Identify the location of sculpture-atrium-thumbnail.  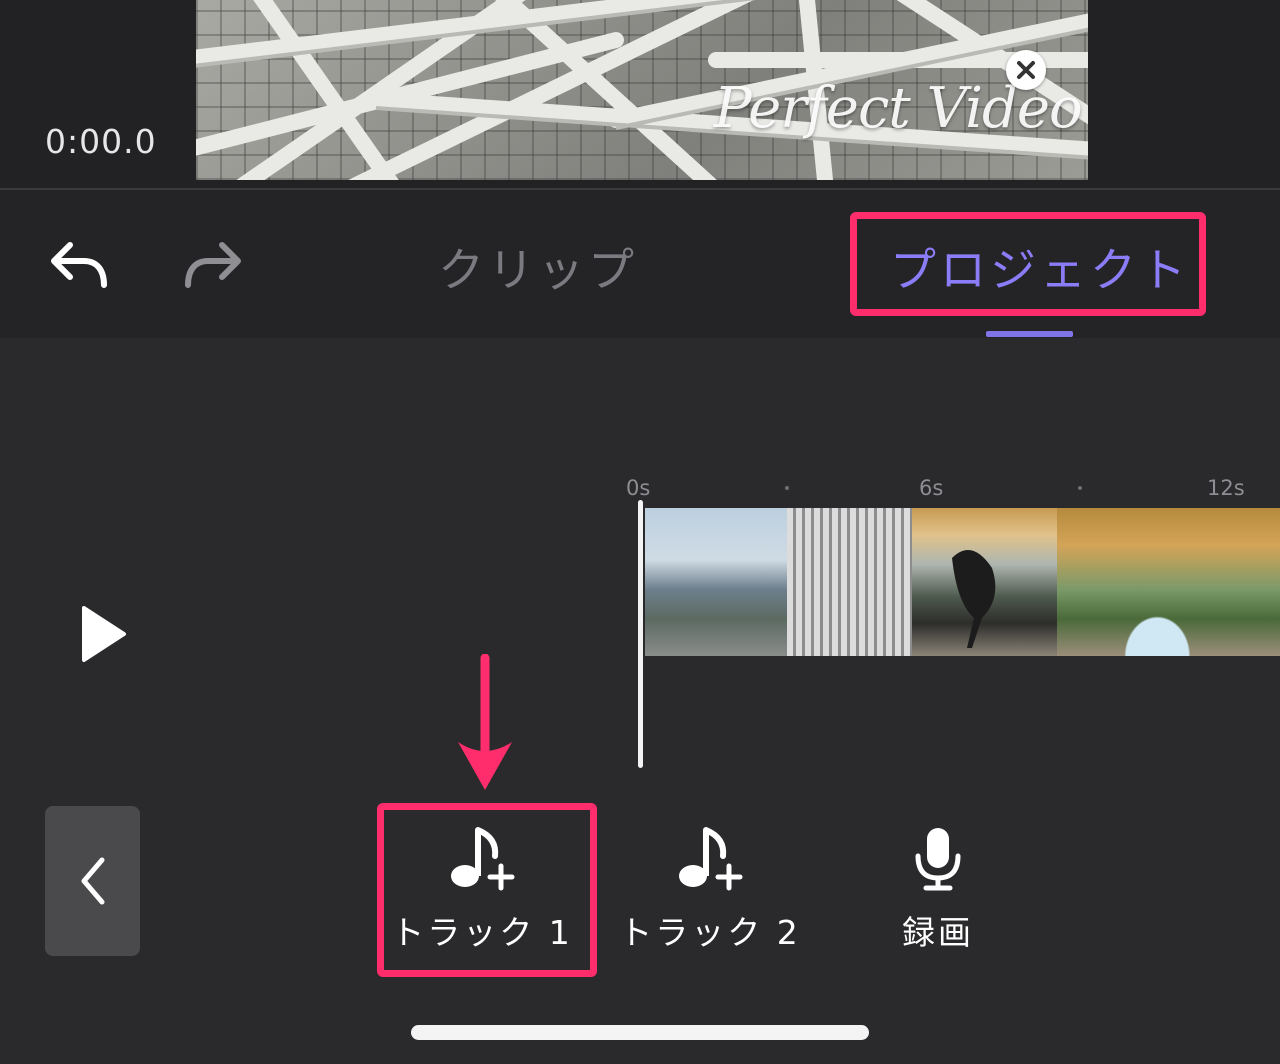
(984, 582).